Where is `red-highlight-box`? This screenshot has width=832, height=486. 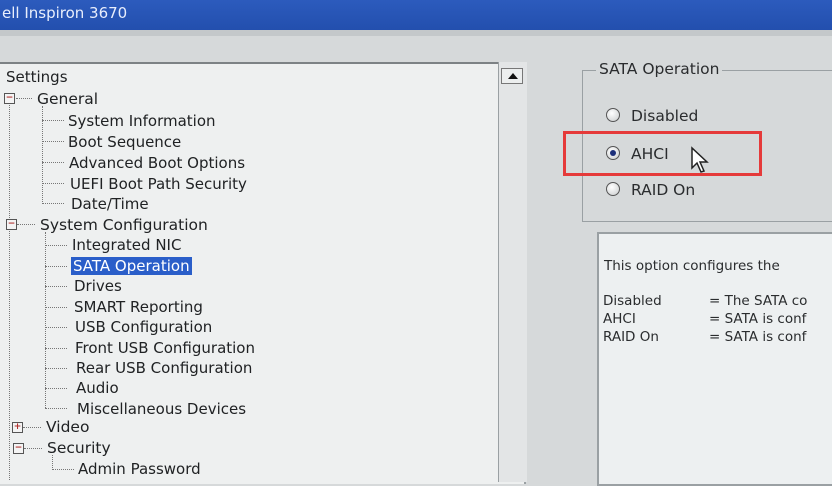
red-highlight-box is located at coordinates (662, 153).